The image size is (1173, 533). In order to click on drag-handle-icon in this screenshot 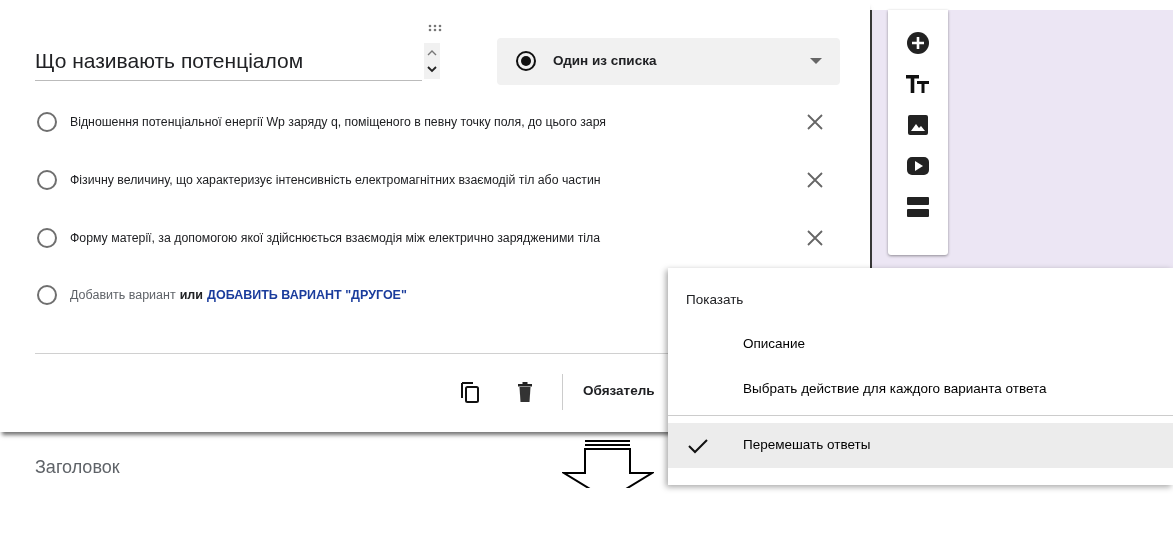, I will do `click(435, 28)`.